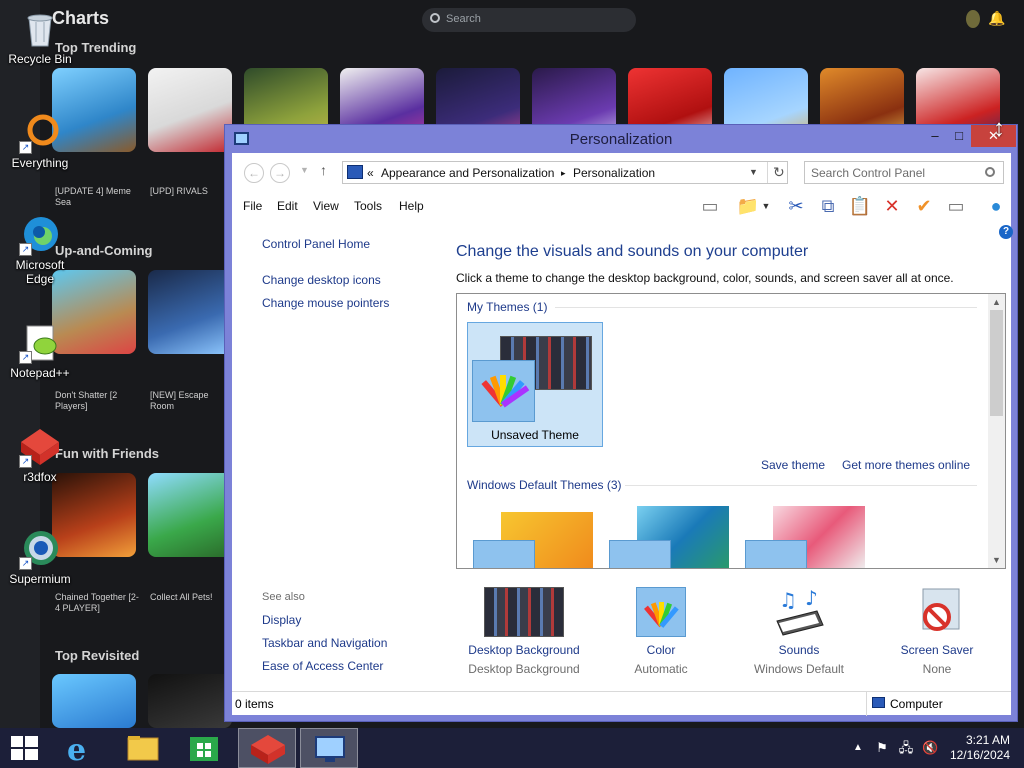 The image size is (1024, 768). Describe the element at coordinates (411, 206) in the screenshot. I see `menu-help: Help` at that location.